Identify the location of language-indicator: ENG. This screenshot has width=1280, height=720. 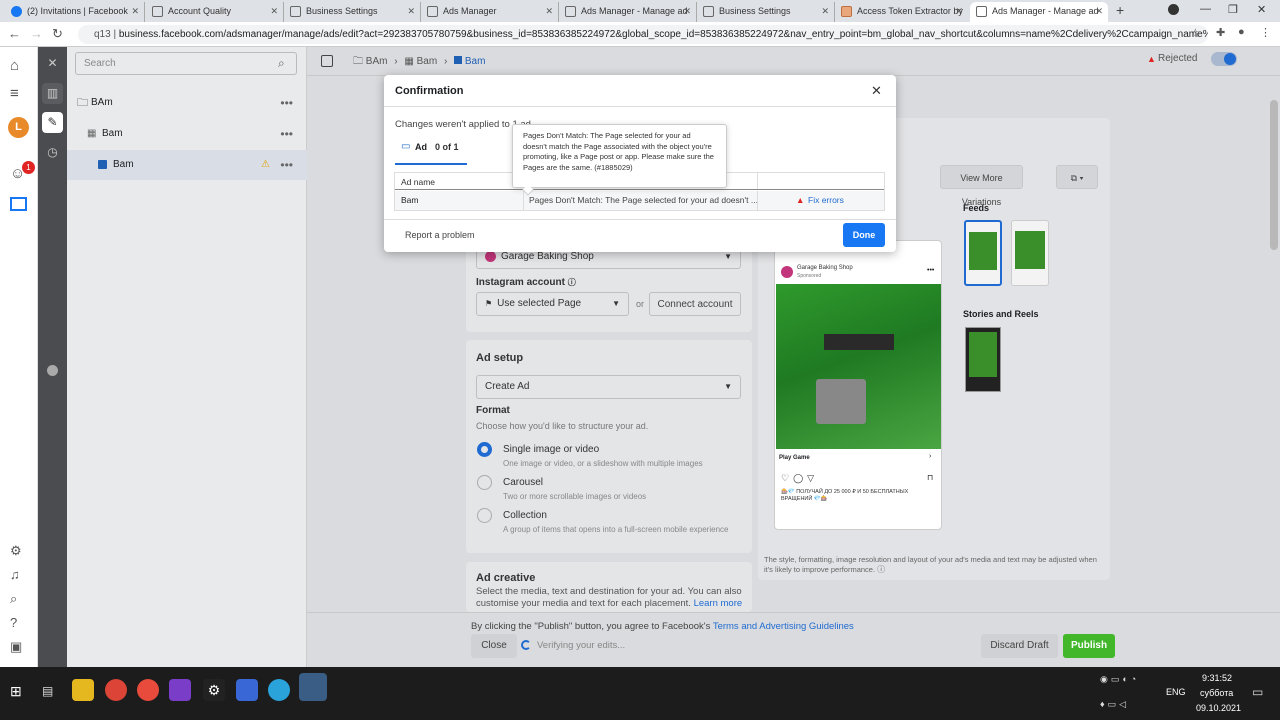
(1176, 692).